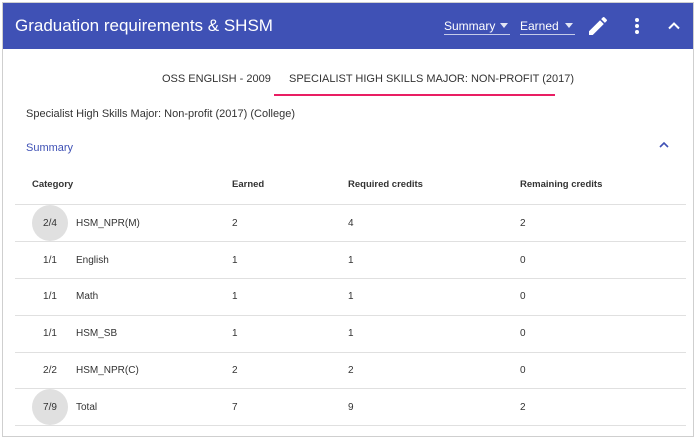  Describe the element at coordinates (351, 370) in the screenshot. I see `required-cell: 2` at that location.